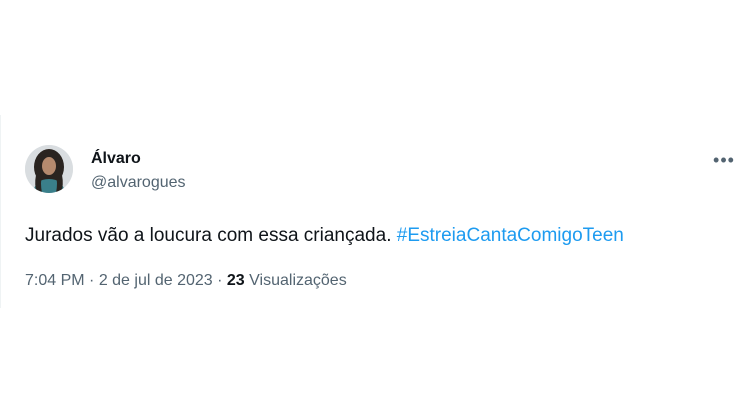  Describe the element at coordinates (236, 280) in the screenshot. I see `views-count: 23` at that location.